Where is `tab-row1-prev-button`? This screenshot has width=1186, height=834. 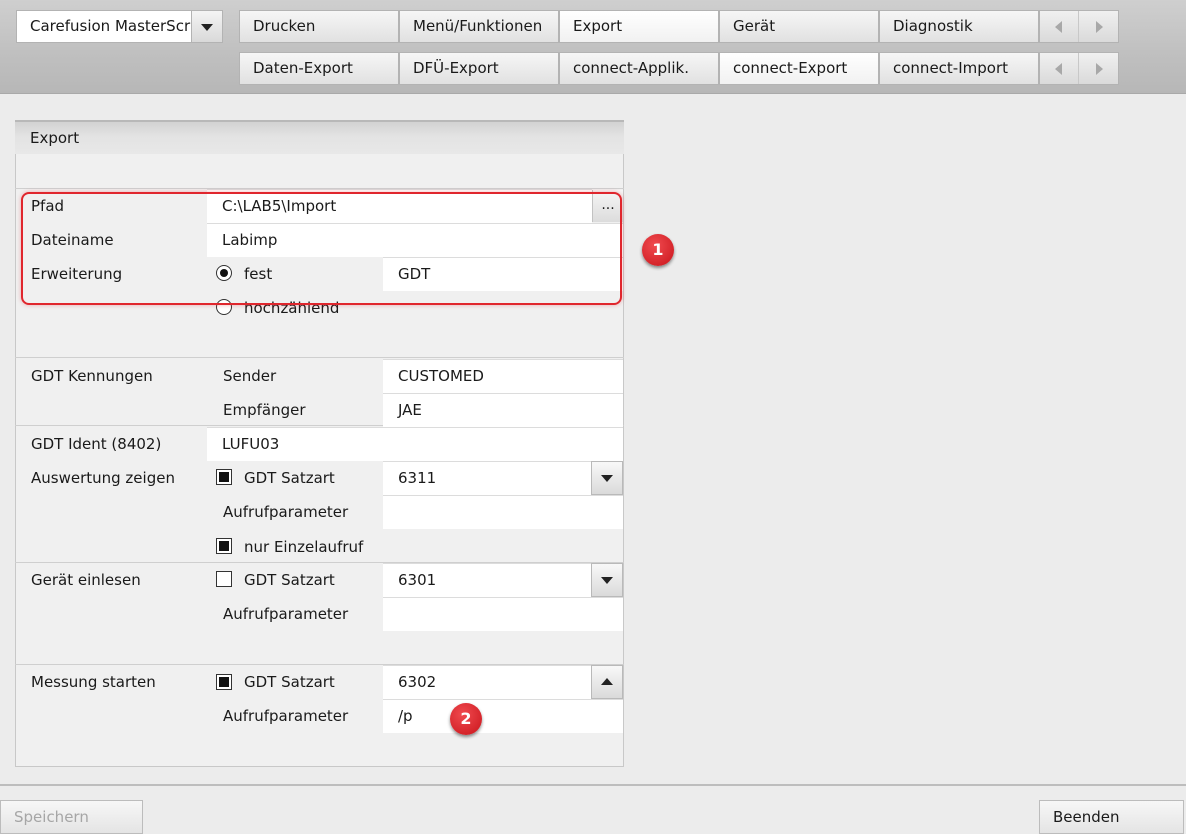 tab-row1-prev-button is located at coordinates (1059, 26).